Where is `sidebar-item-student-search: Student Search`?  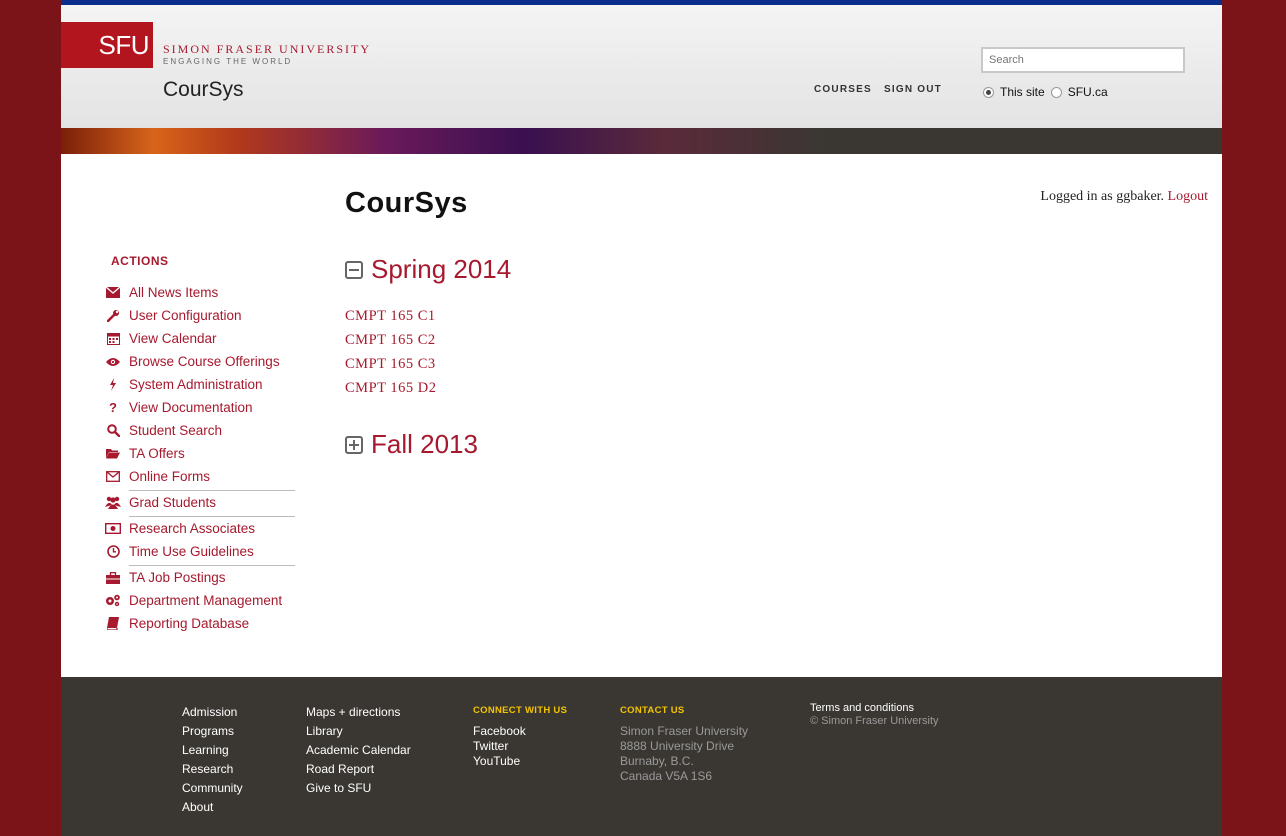
sidebar-item-student-search: Student Search is located at coordinates (163, 430).